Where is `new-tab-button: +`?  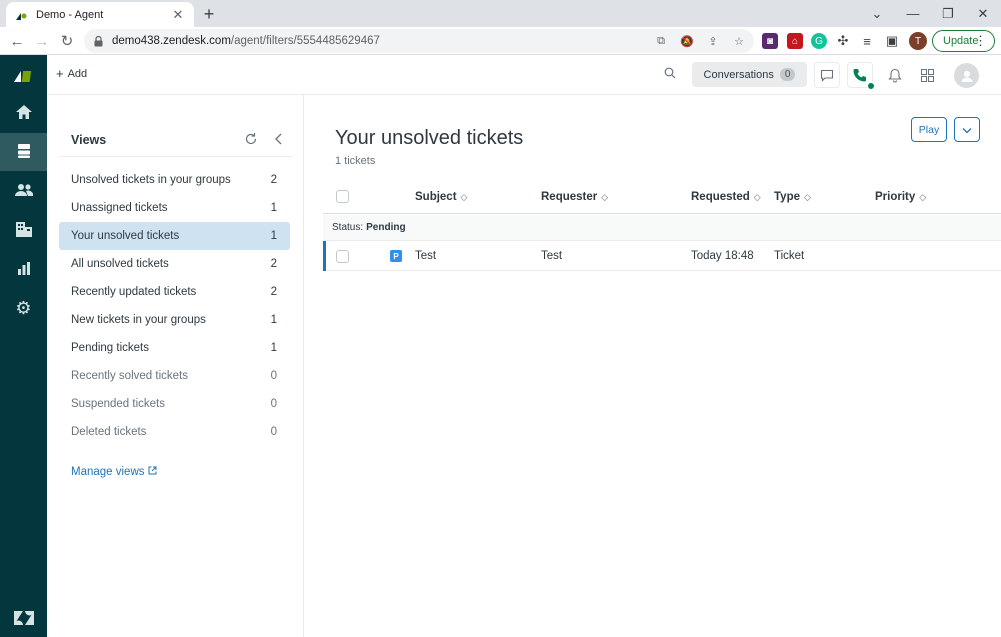 new-tab-button: + is located at coordinates (209, 14).